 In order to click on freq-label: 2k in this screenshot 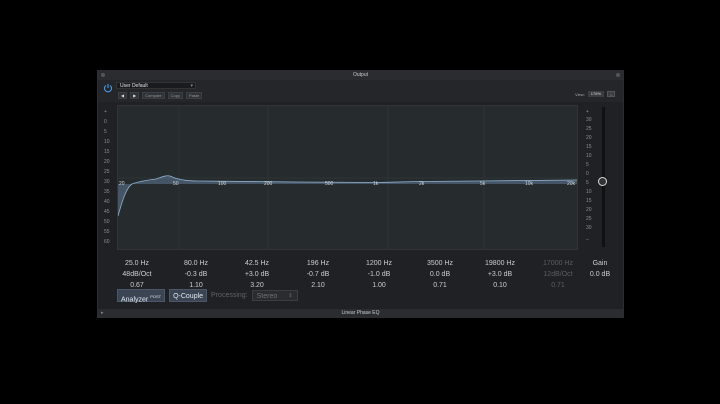, I will do `click(422, 184)`.